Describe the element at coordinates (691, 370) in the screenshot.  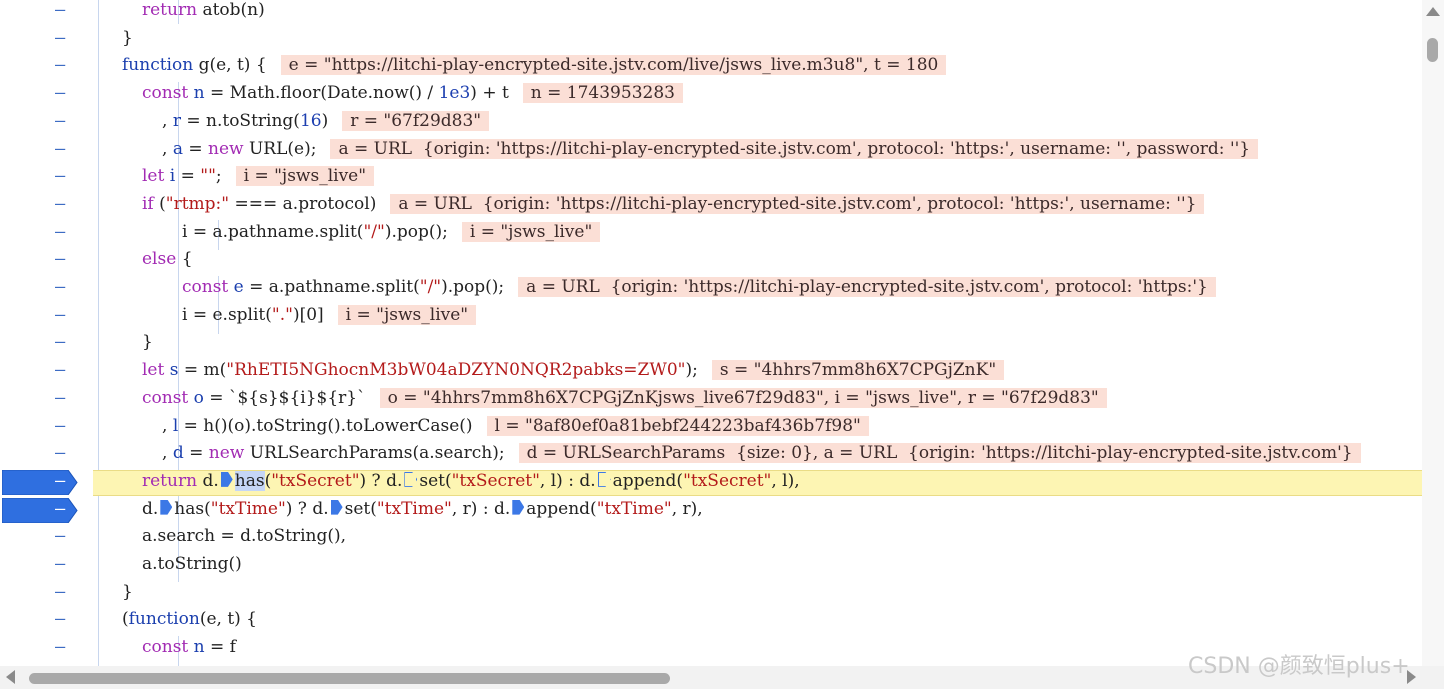
I see `token: );` at that location.